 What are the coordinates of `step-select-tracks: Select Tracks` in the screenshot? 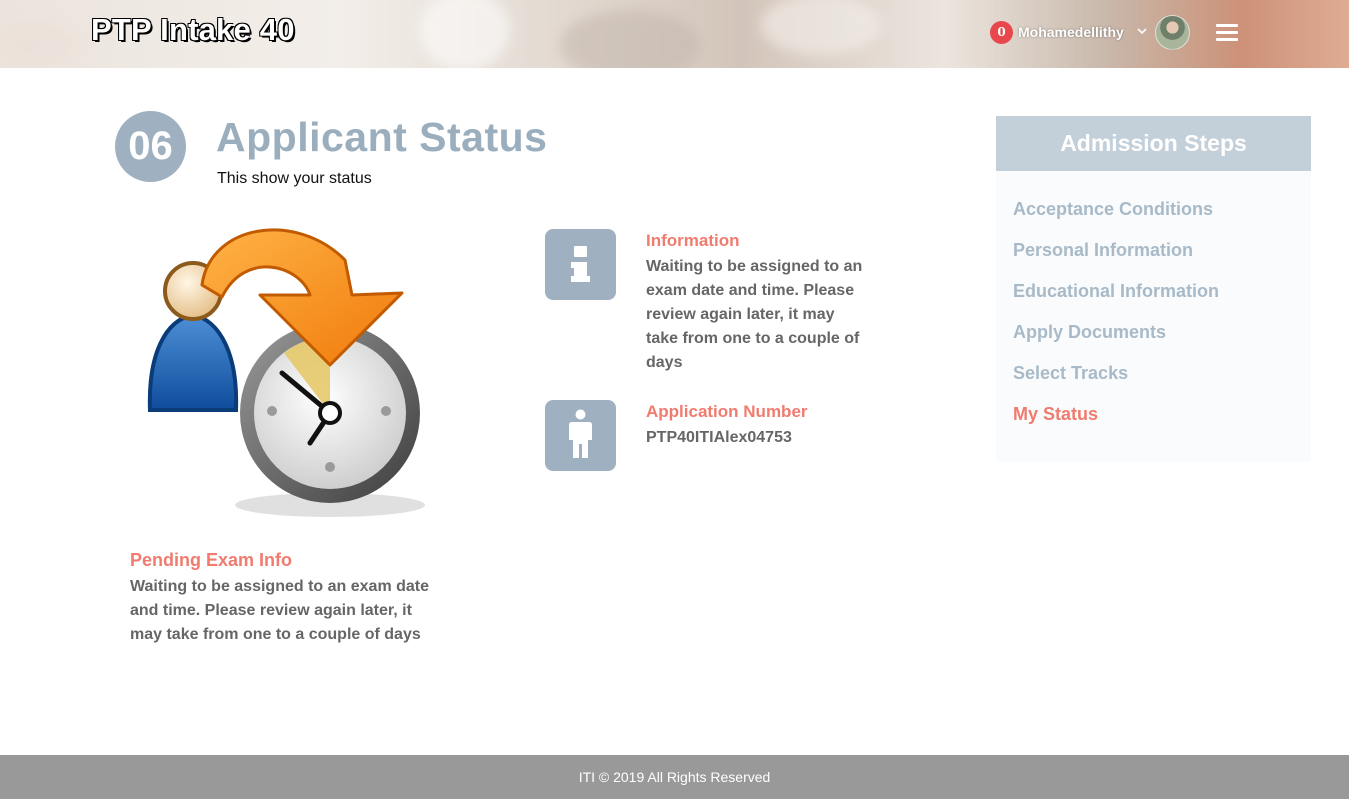 It's located at (1070, 373).